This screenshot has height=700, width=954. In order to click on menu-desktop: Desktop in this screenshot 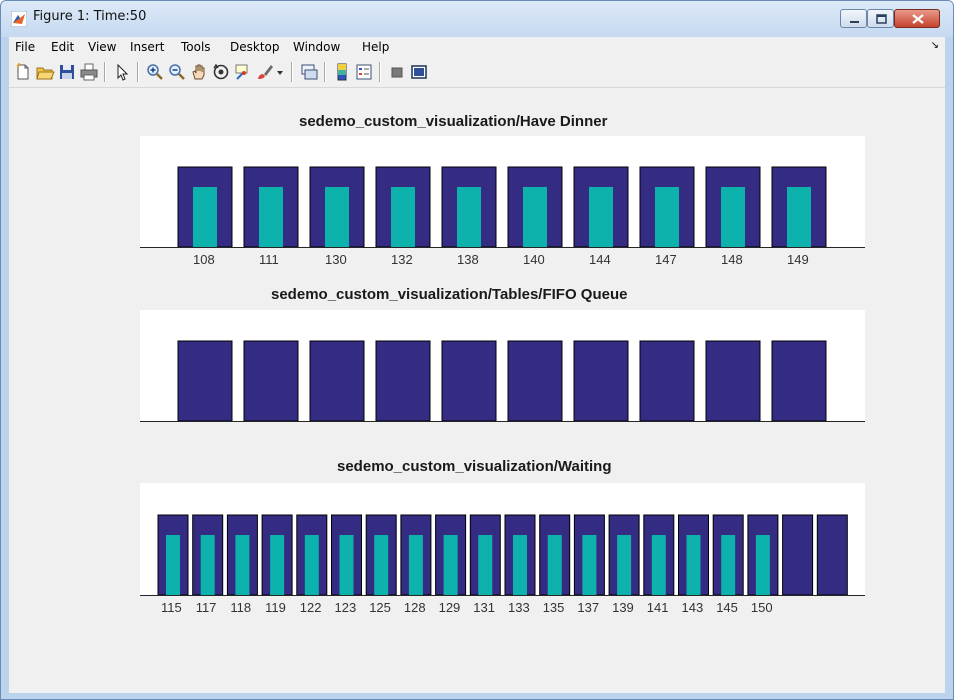, I will do `click(255, 47)`.